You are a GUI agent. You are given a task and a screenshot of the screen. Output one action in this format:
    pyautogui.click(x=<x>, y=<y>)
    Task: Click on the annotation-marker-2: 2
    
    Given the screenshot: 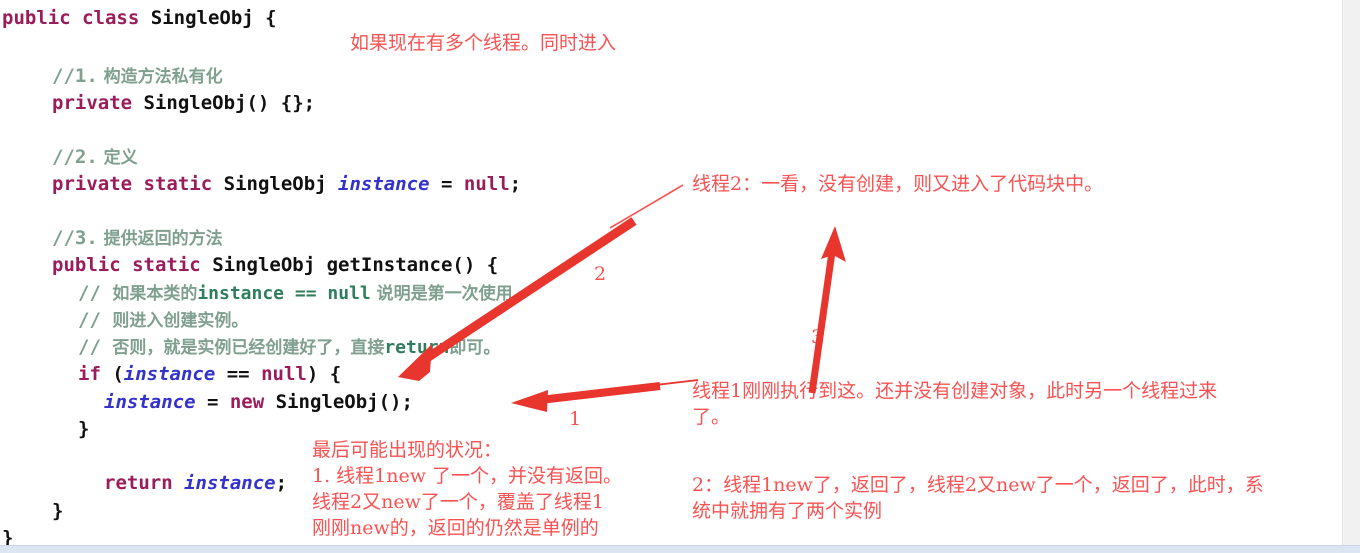 What is the action you would take?
    pyautogui.click(x=600, y=274)
    